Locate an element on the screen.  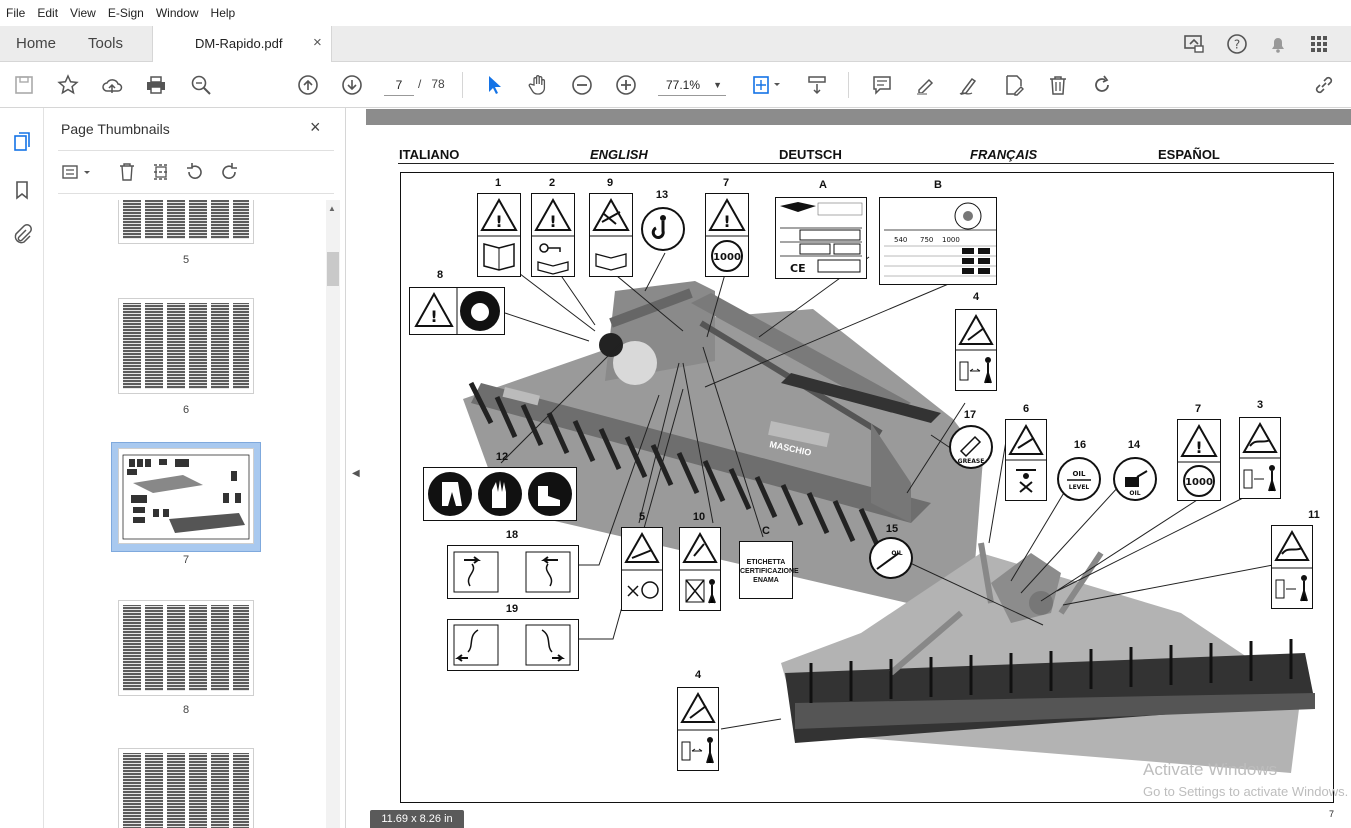
share-link-icon is located at coordinates (1324, 85).